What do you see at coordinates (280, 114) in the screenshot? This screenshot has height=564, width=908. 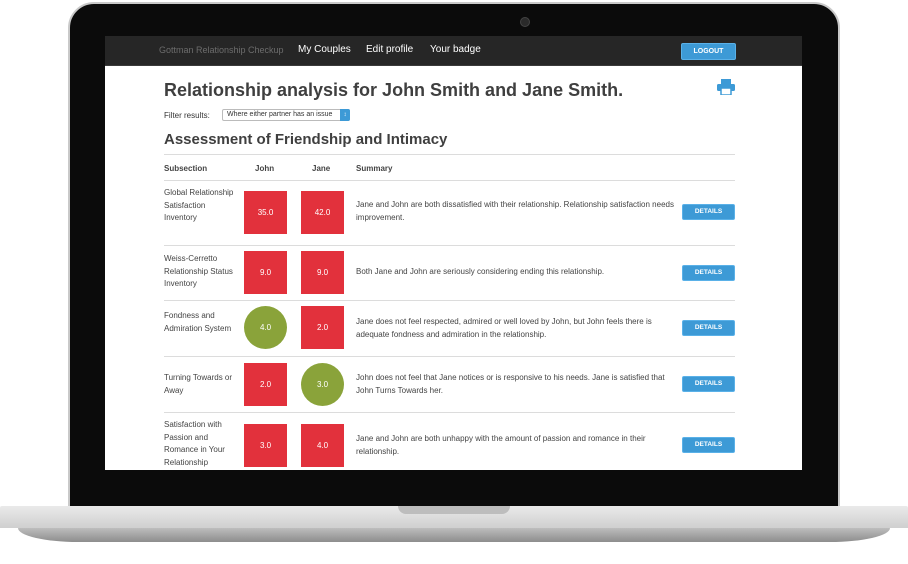 I see `filter-value: Where either partner has an issue` at bounding box center [280, 114].